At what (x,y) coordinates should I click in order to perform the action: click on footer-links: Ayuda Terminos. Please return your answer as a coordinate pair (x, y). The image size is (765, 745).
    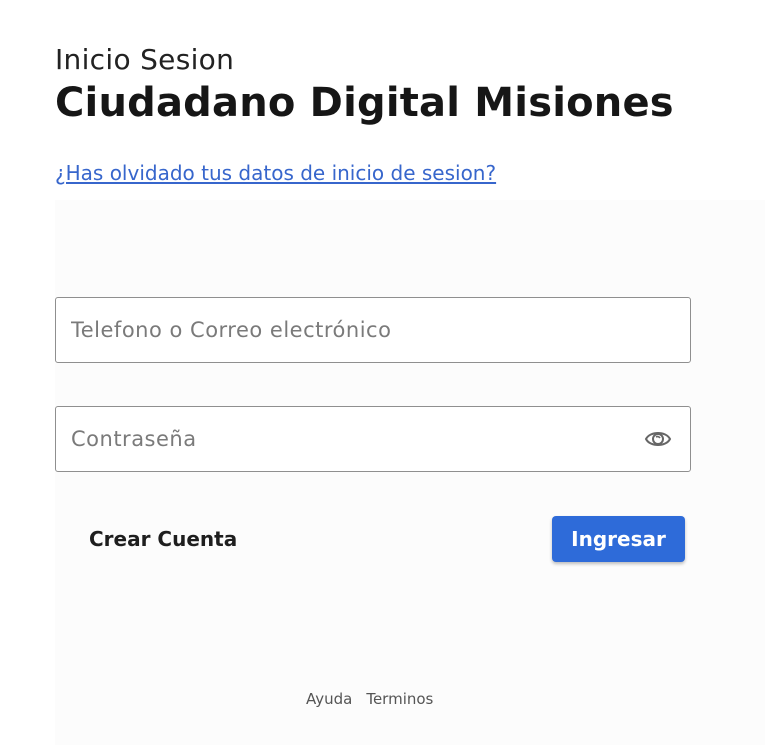
    Looking at the image, I should click on (369, 699).